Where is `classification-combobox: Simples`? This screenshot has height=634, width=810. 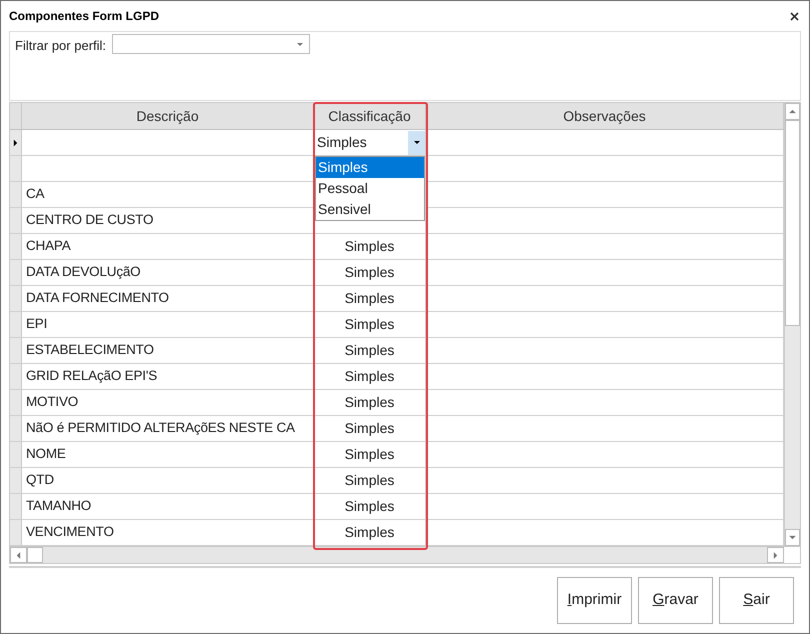 classification-combobox: Simples is located at coordinates (369, 142).